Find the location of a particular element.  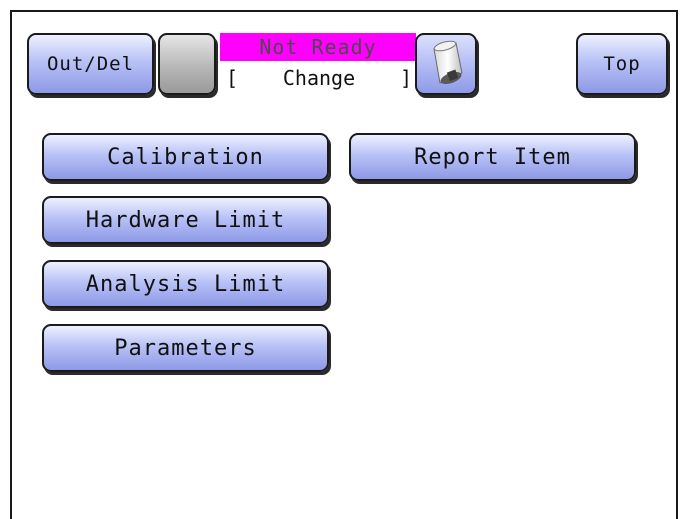

status-text: Not Ready is located at coordinates (318, 47).